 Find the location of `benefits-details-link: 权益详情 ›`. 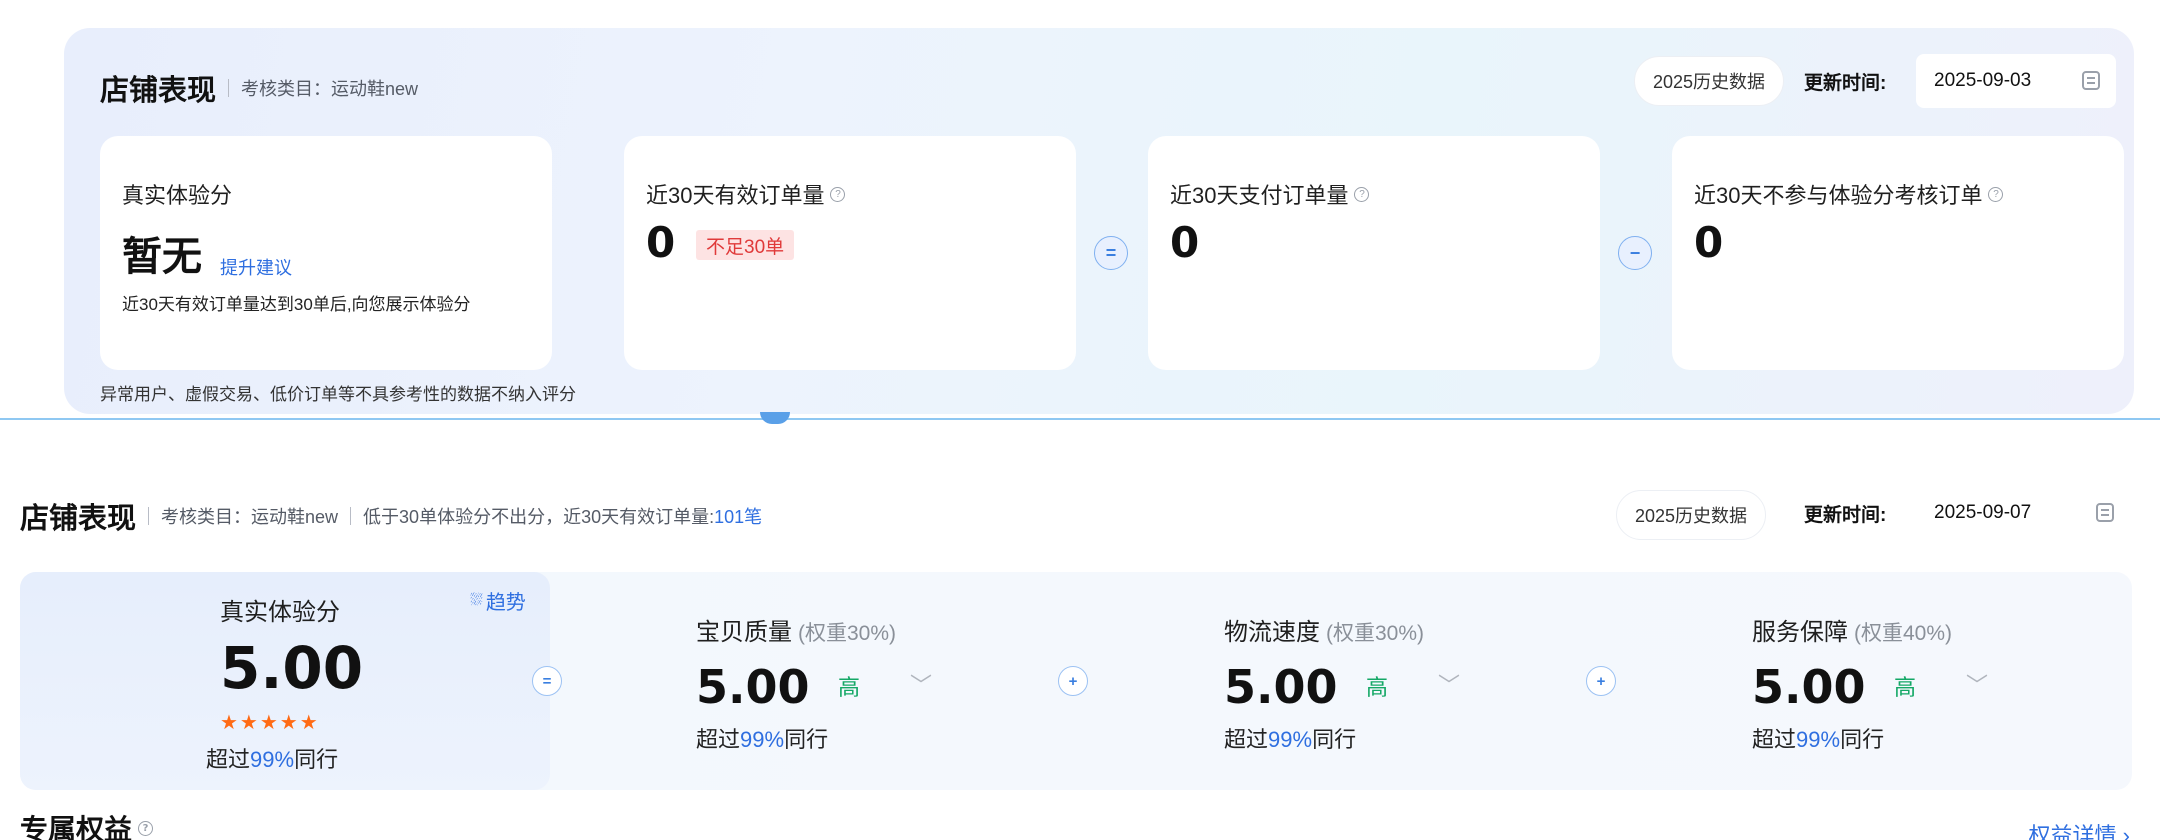

benefits-details-link: 权益详情 › is located at coordinates (2079, 829).